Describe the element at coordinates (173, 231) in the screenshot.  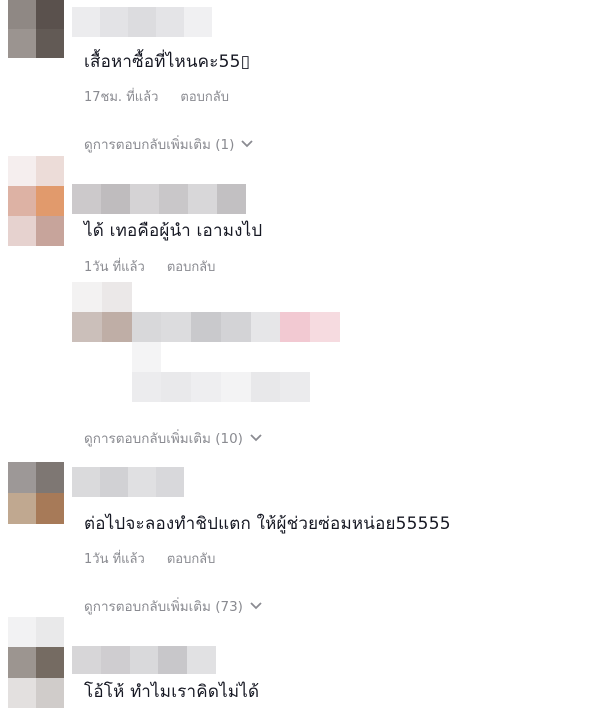
I see `comment-text: ได้ เทอคือผู้นำ เอามงไป` at that location.